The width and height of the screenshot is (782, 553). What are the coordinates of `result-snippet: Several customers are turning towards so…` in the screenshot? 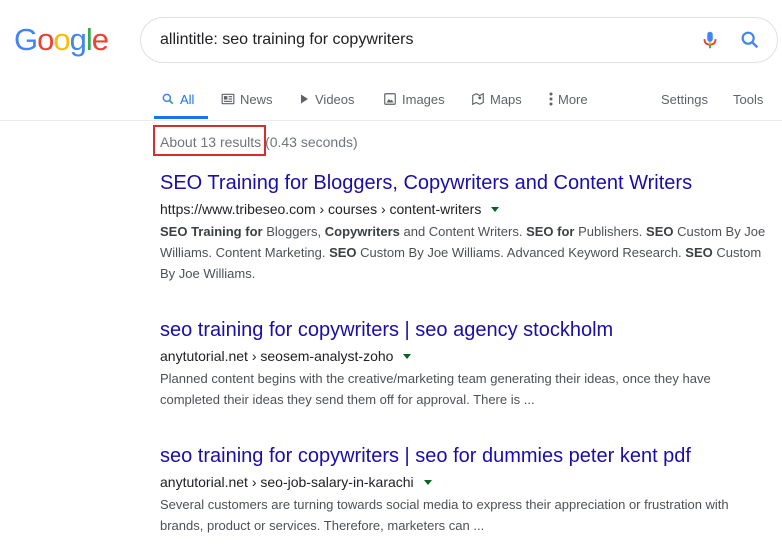 It's located at (444, 515).